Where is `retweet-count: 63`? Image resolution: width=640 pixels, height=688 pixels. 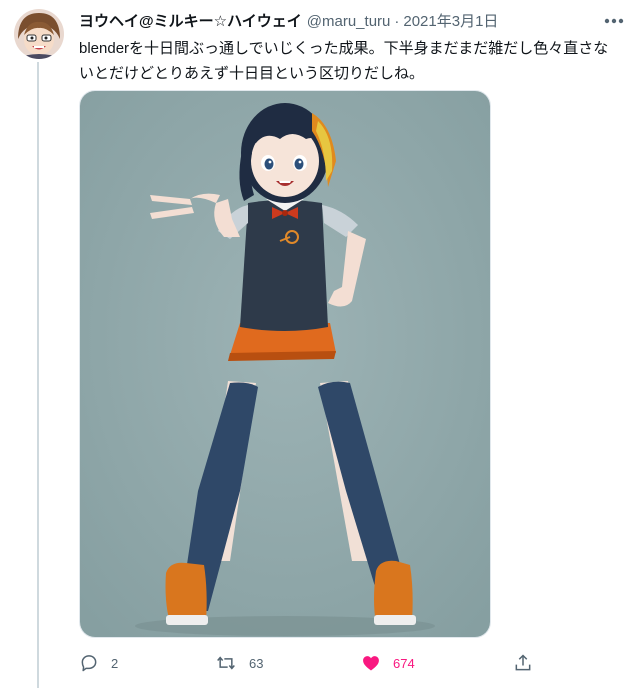
retweet-count: 63 is located at coordinates (256, 663).